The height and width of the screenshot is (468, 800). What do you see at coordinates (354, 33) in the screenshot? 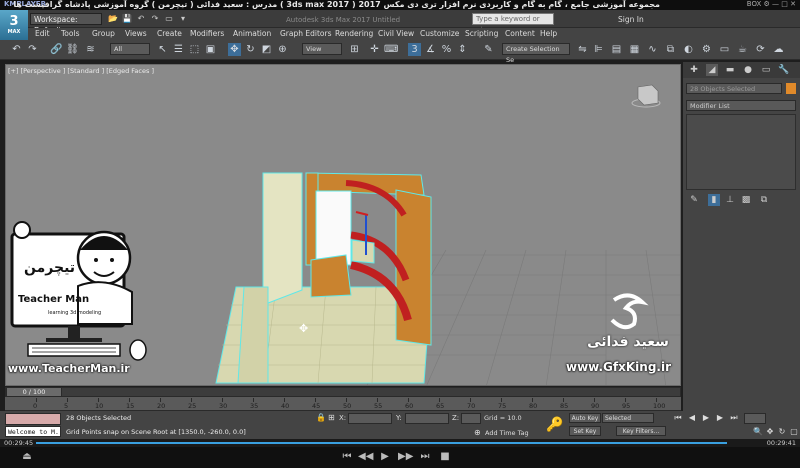
I see `menu-rendering: Rendering` at bounding box center [354, 33].